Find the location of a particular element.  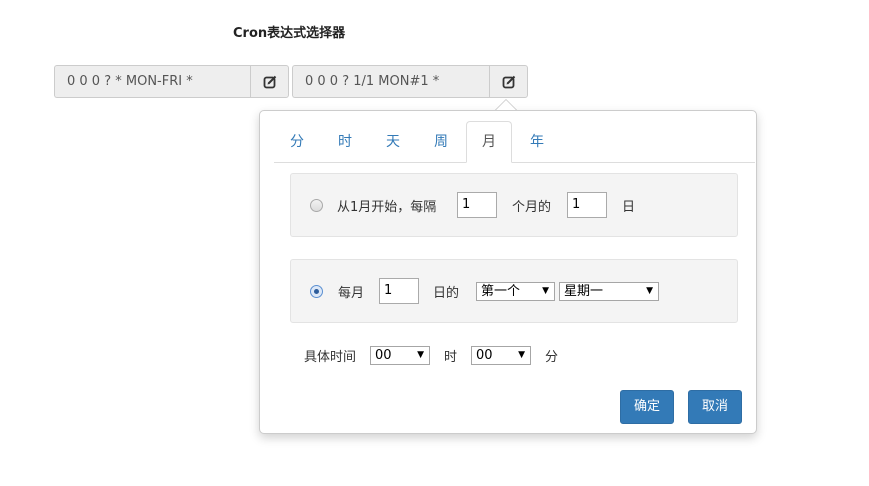

nth-weekday-radio is located at coordinates (316, 291).